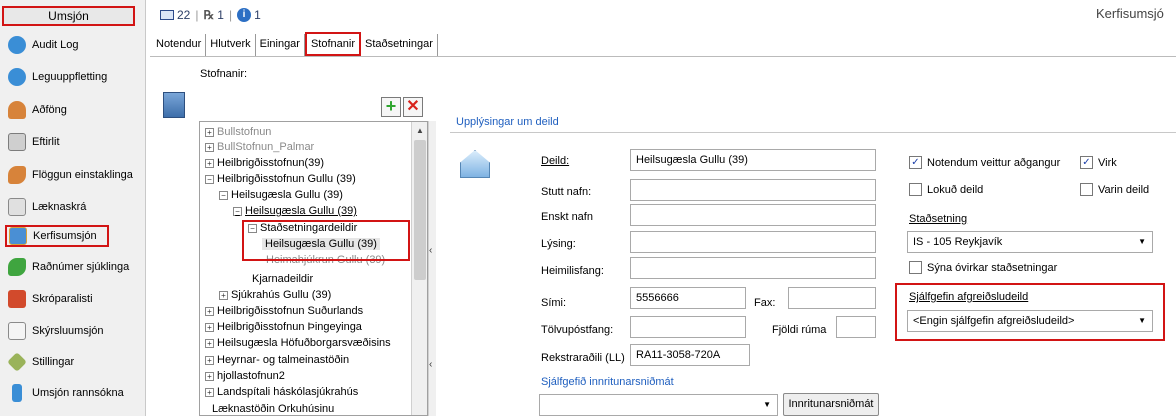 Image resolution: width=1176 pixels, height=416 pixels. Describe the element at coordinates (984, 162) in the screenshot. I see `notendum-checkbox: ✓ Notendum veittur aðgangur` at that location.